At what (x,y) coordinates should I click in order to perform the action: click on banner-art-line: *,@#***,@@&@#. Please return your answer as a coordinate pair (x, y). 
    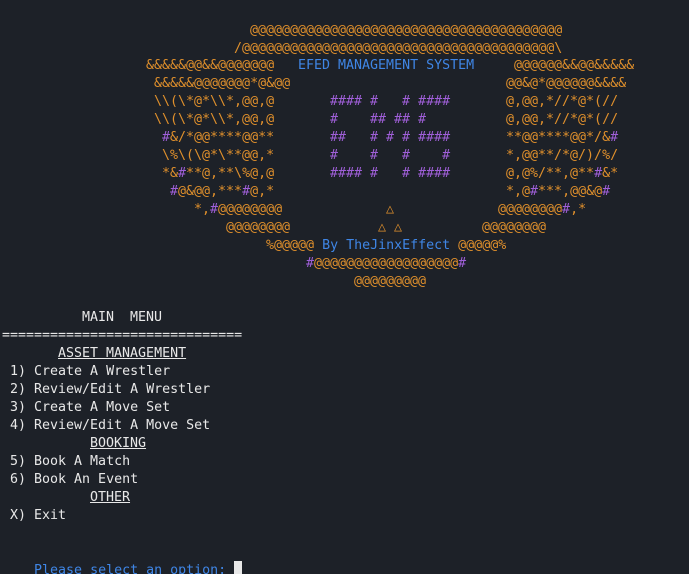
    Looking at the image, I should click on (558, 192).